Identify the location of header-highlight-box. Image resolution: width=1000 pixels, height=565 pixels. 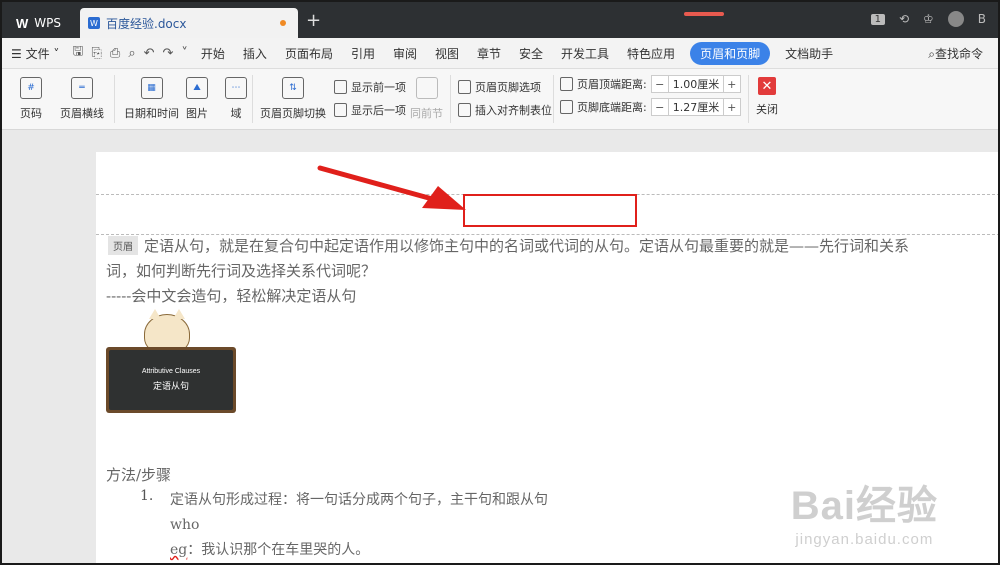
(550, 210).